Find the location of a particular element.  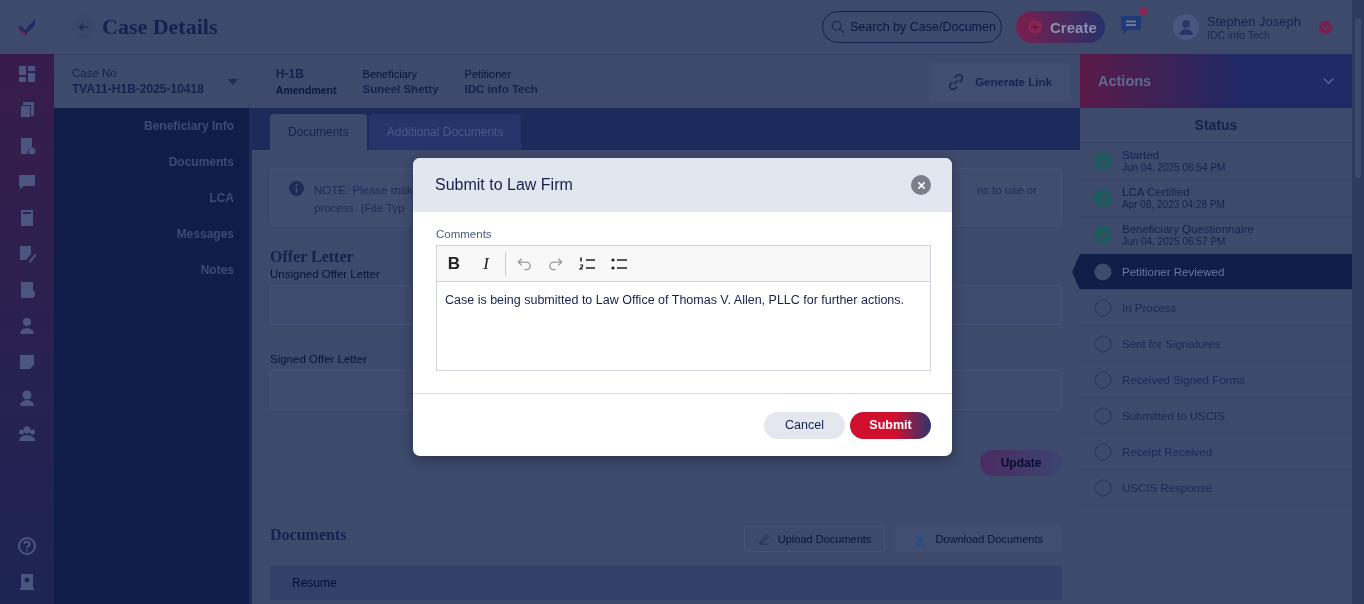

chevron-down-icon is located at coordinates (1328, 81).